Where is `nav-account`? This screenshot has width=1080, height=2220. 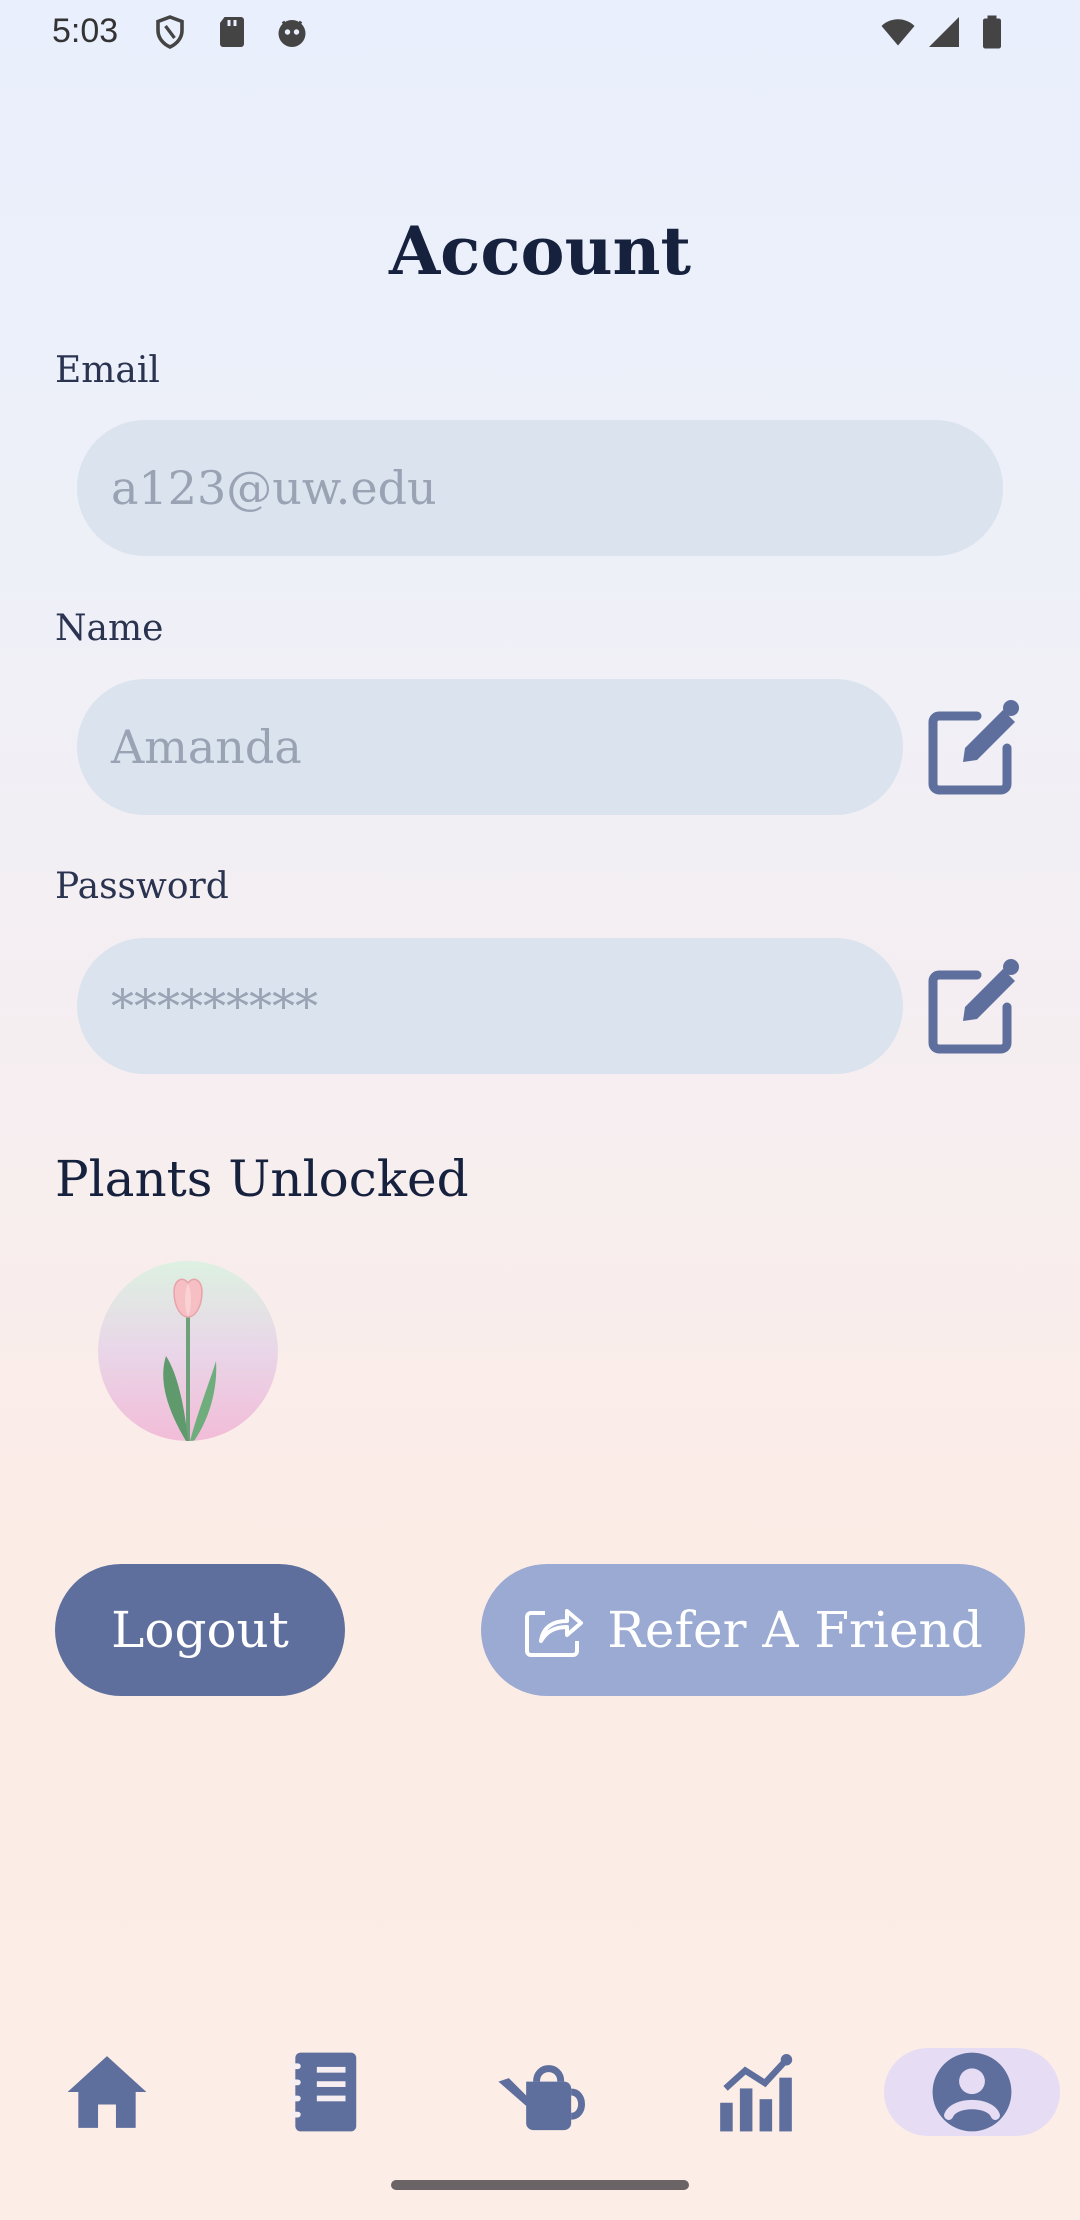 nav-account is located at coordinates (972, 2092).